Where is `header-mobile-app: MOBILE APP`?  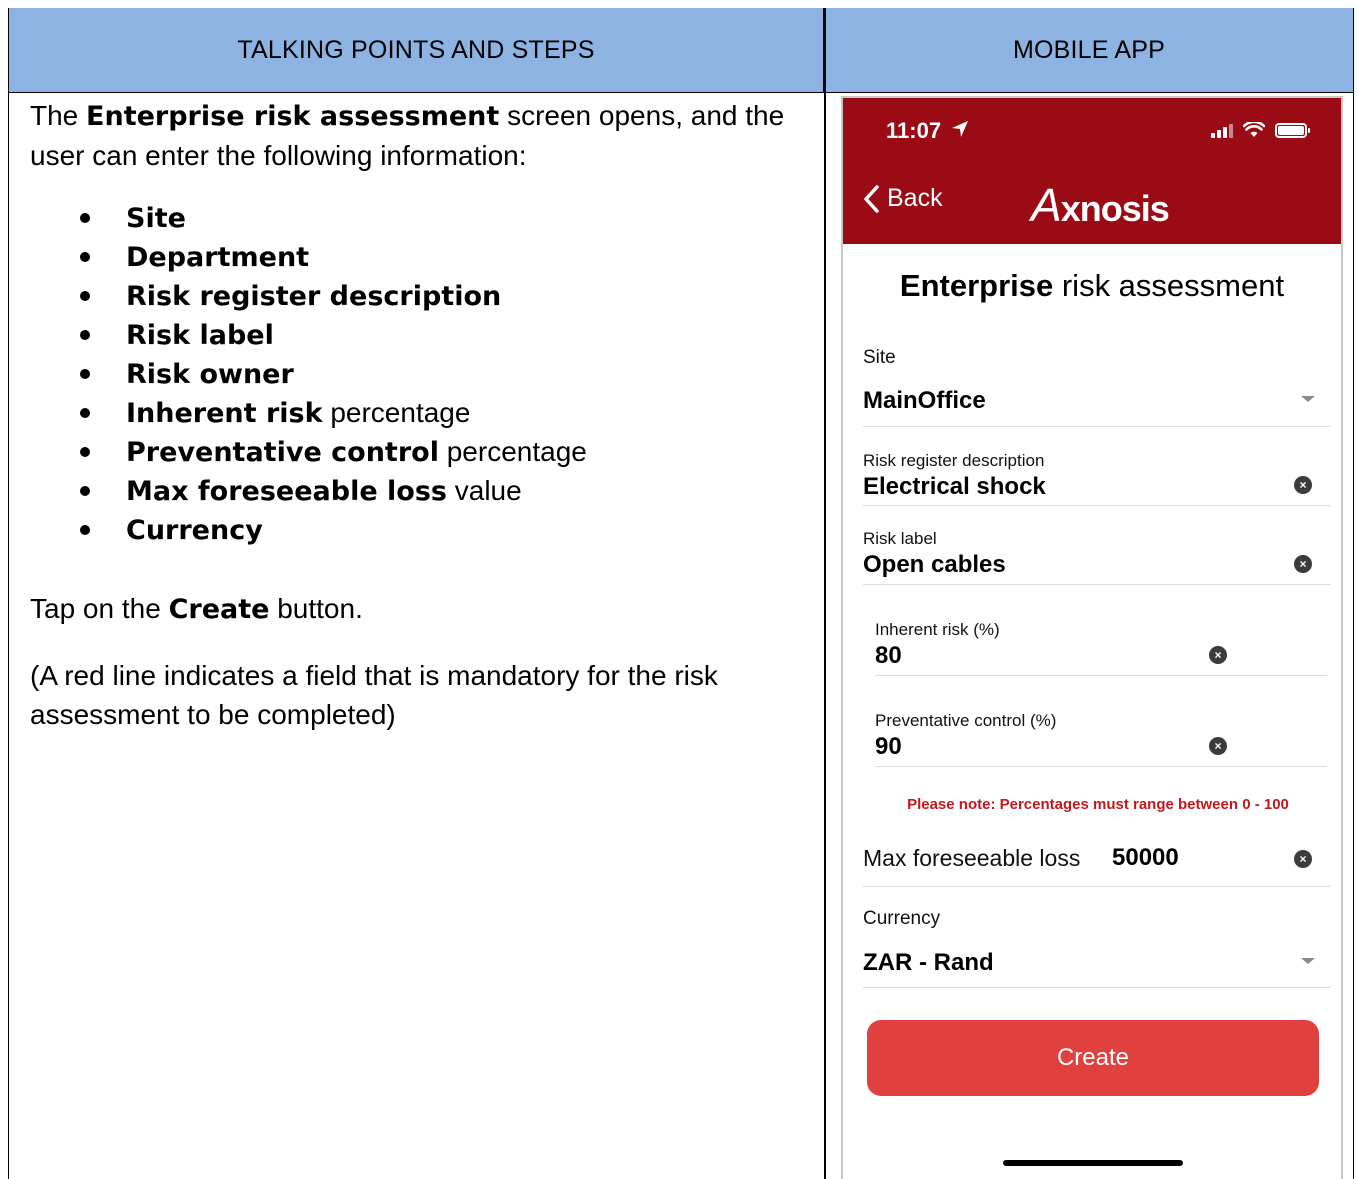
header-mobile-app: MOBILE APP is located at coordinates (1089, 50).